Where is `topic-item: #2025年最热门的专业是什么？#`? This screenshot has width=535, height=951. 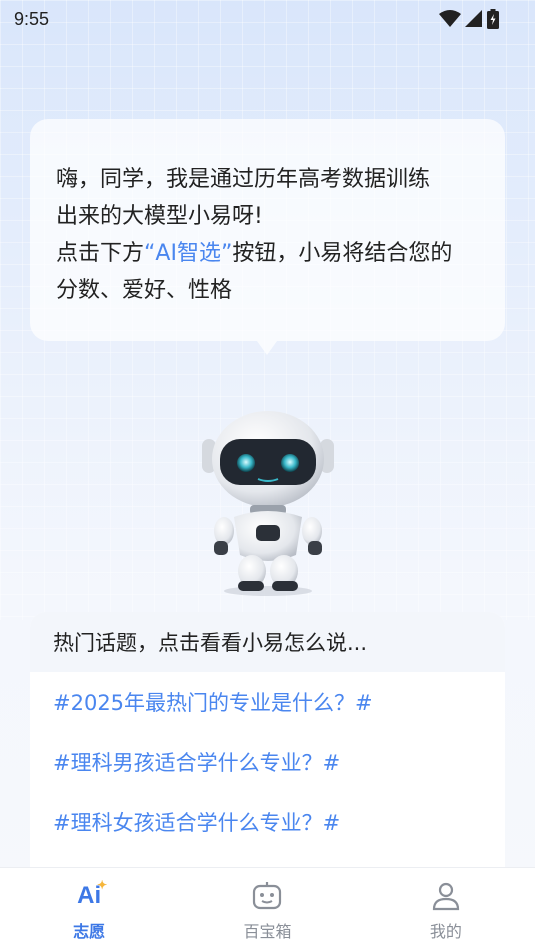 topic-item: #2025年最热门的专业是什么？# is located at coordinates (267, 702).